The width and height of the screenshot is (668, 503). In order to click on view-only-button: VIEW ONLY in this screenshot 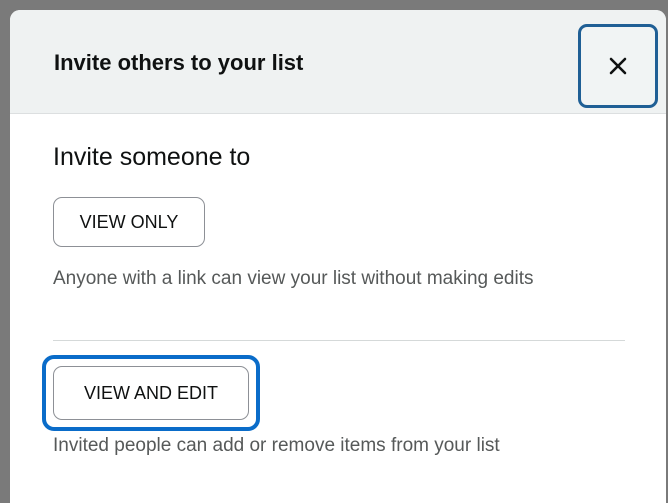, I will do `click(129, 222)`.